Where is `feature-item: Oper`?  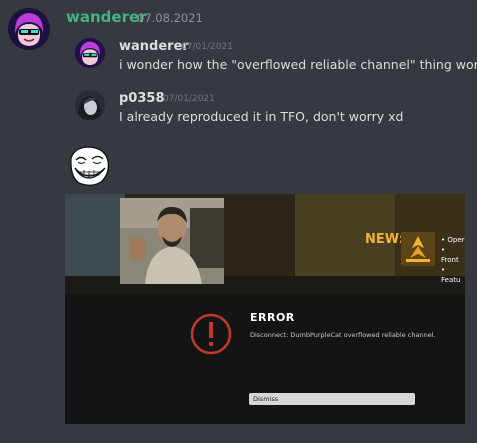 feature-item: Oper is located at coordinates (456, 240).